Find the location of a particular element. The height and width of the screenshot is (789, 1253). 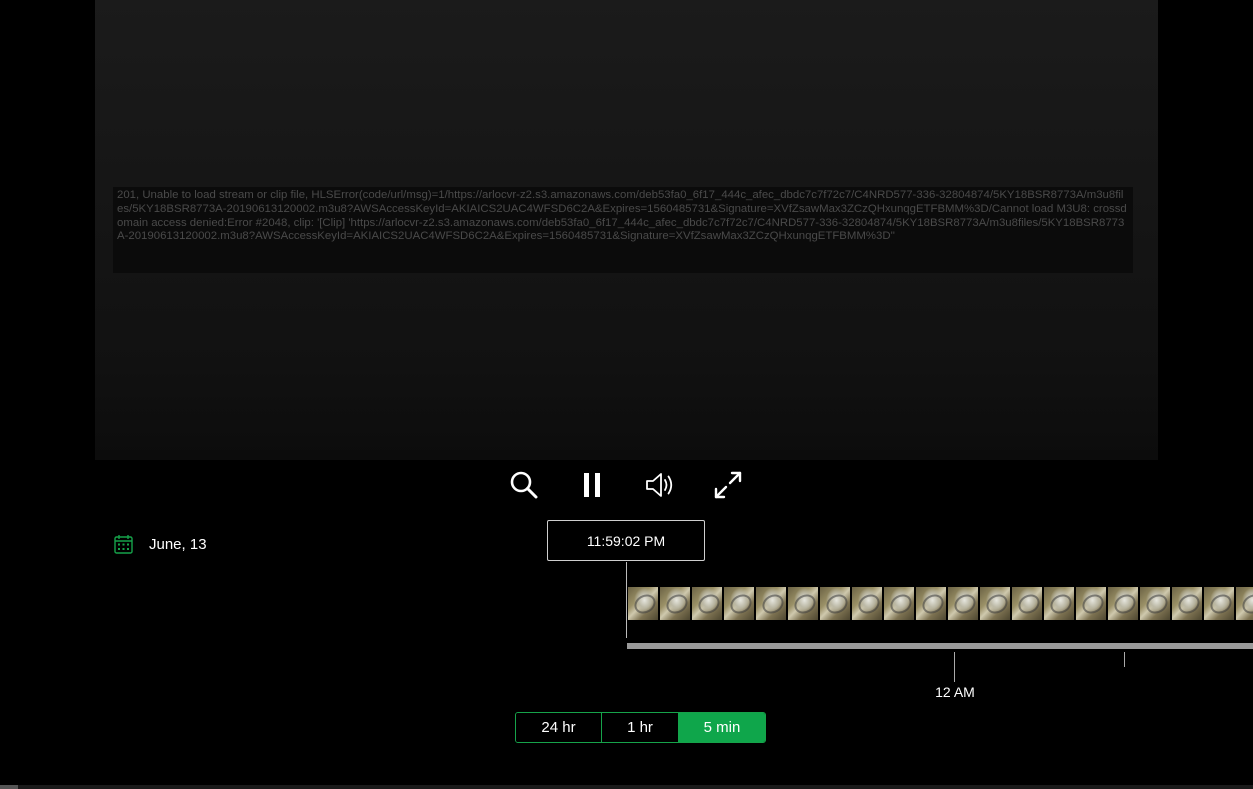

fullscreen-icon is located at coordinates (728, 485).